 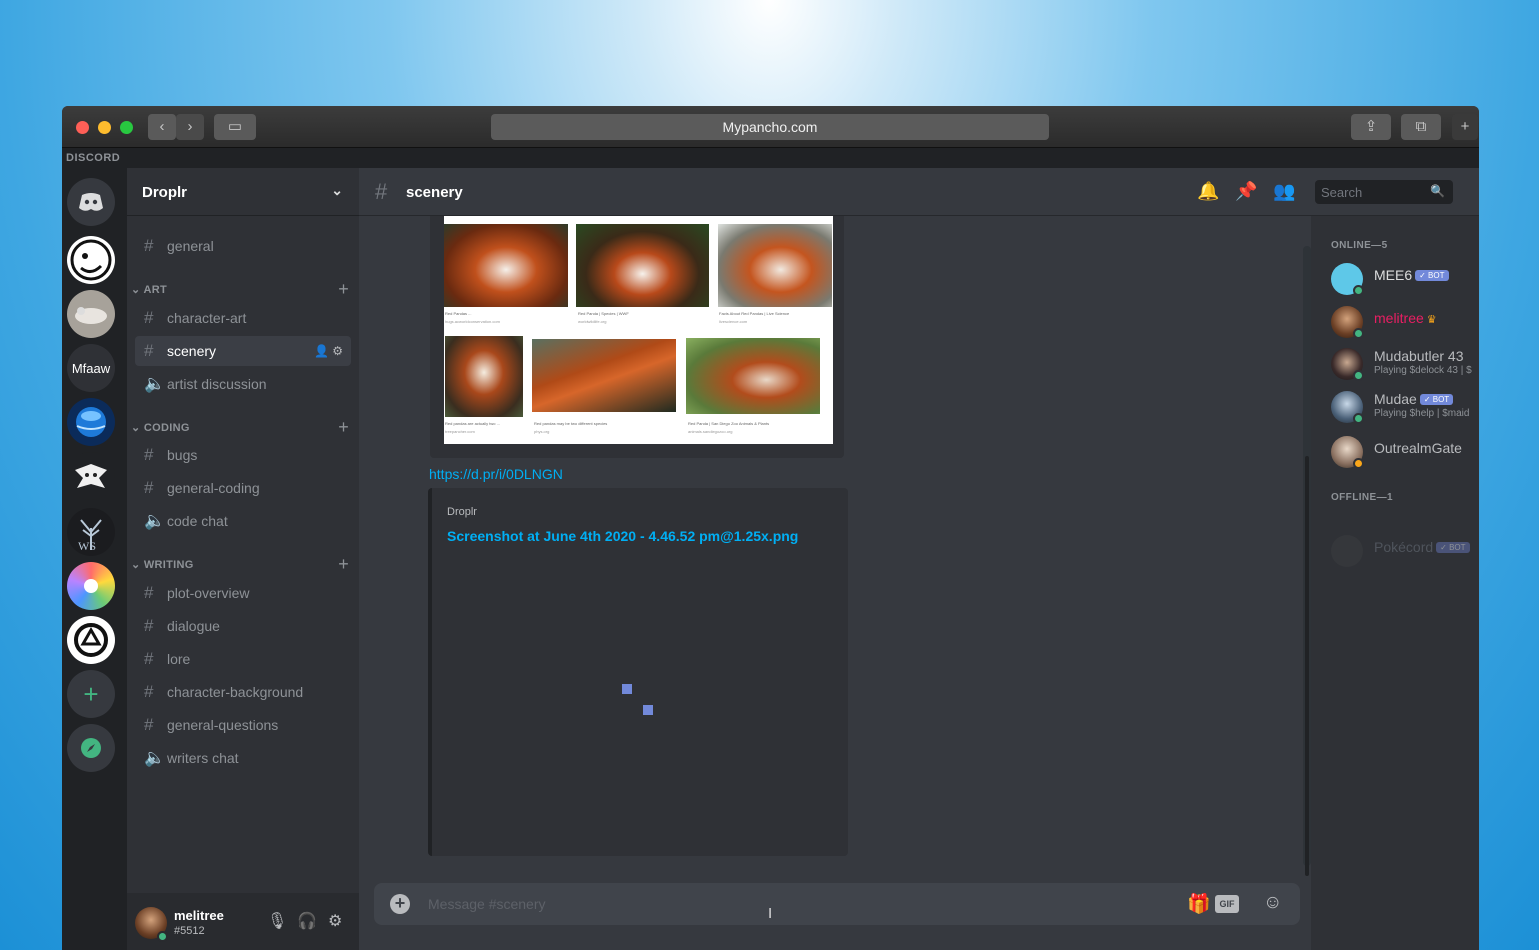 What do you see at coordinates (104, 127) in the screenshot?
I see `minimize-window-button` at bounding box center [104, 127].